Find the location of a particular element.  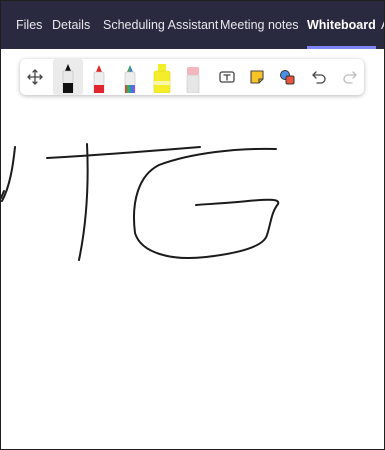

undo-button is located at coordinates (319, 77).